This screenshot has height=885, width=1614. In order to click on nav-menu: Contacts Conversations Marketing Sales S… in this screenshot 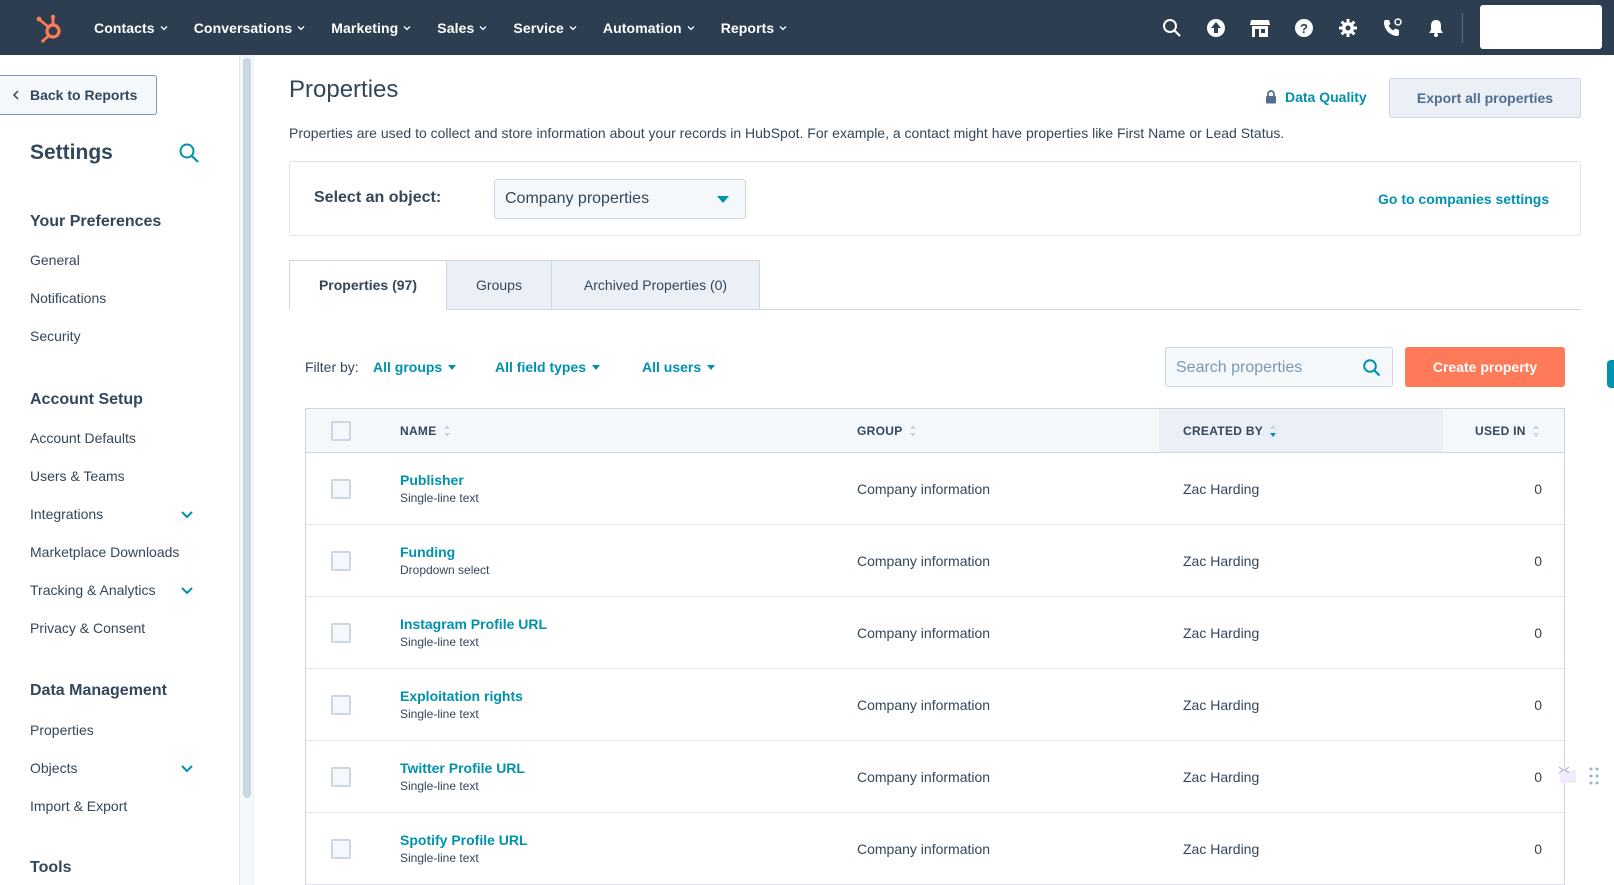, I will do `click(453, 27)`.